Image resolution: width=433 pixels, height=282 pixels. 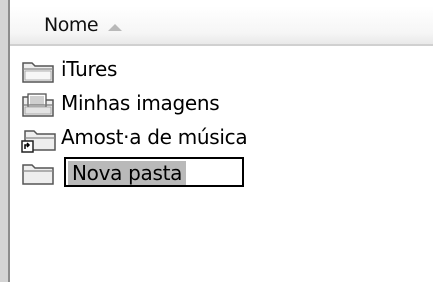 What do you see at coordinates (71, 25) in the screenshot?
I see `column-header-label: Nome` at bounding box center [71, 25].